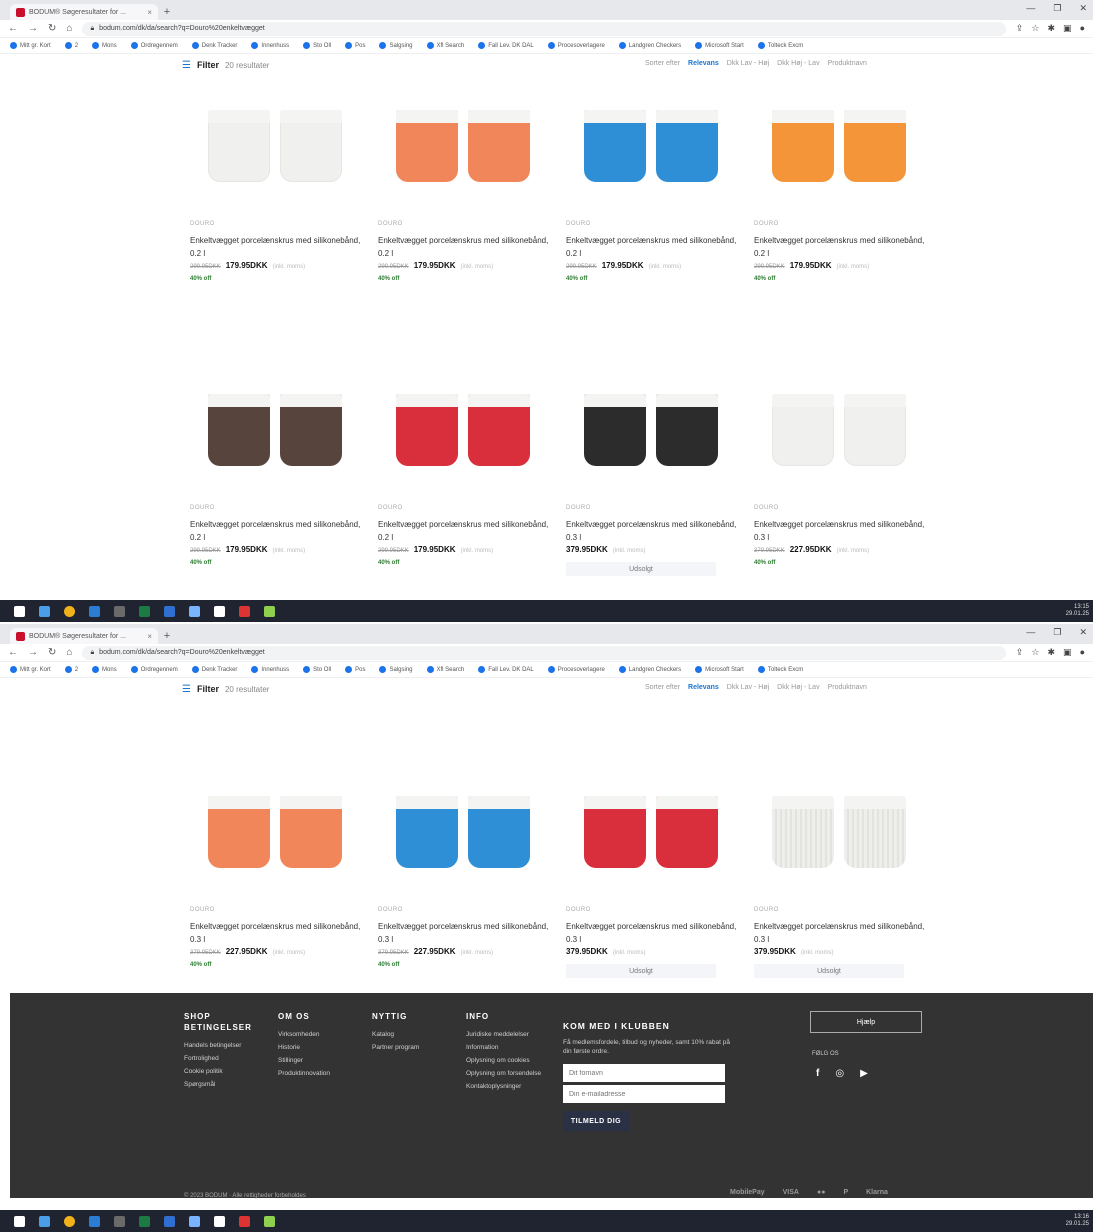 This screenshot has height=1232, width=1093. What do you see at coordinates (318, 1047) in the screenshot?
I see `footer-link: Historie` at bounding box center [318, 1047].